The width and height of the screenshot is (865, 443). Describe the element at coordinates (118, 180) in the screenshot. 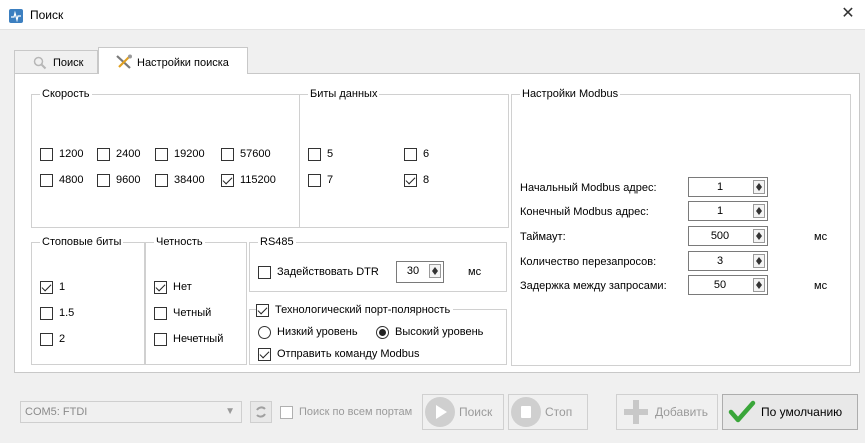

I see `speed-9600-checkbox: 9600` at that location.